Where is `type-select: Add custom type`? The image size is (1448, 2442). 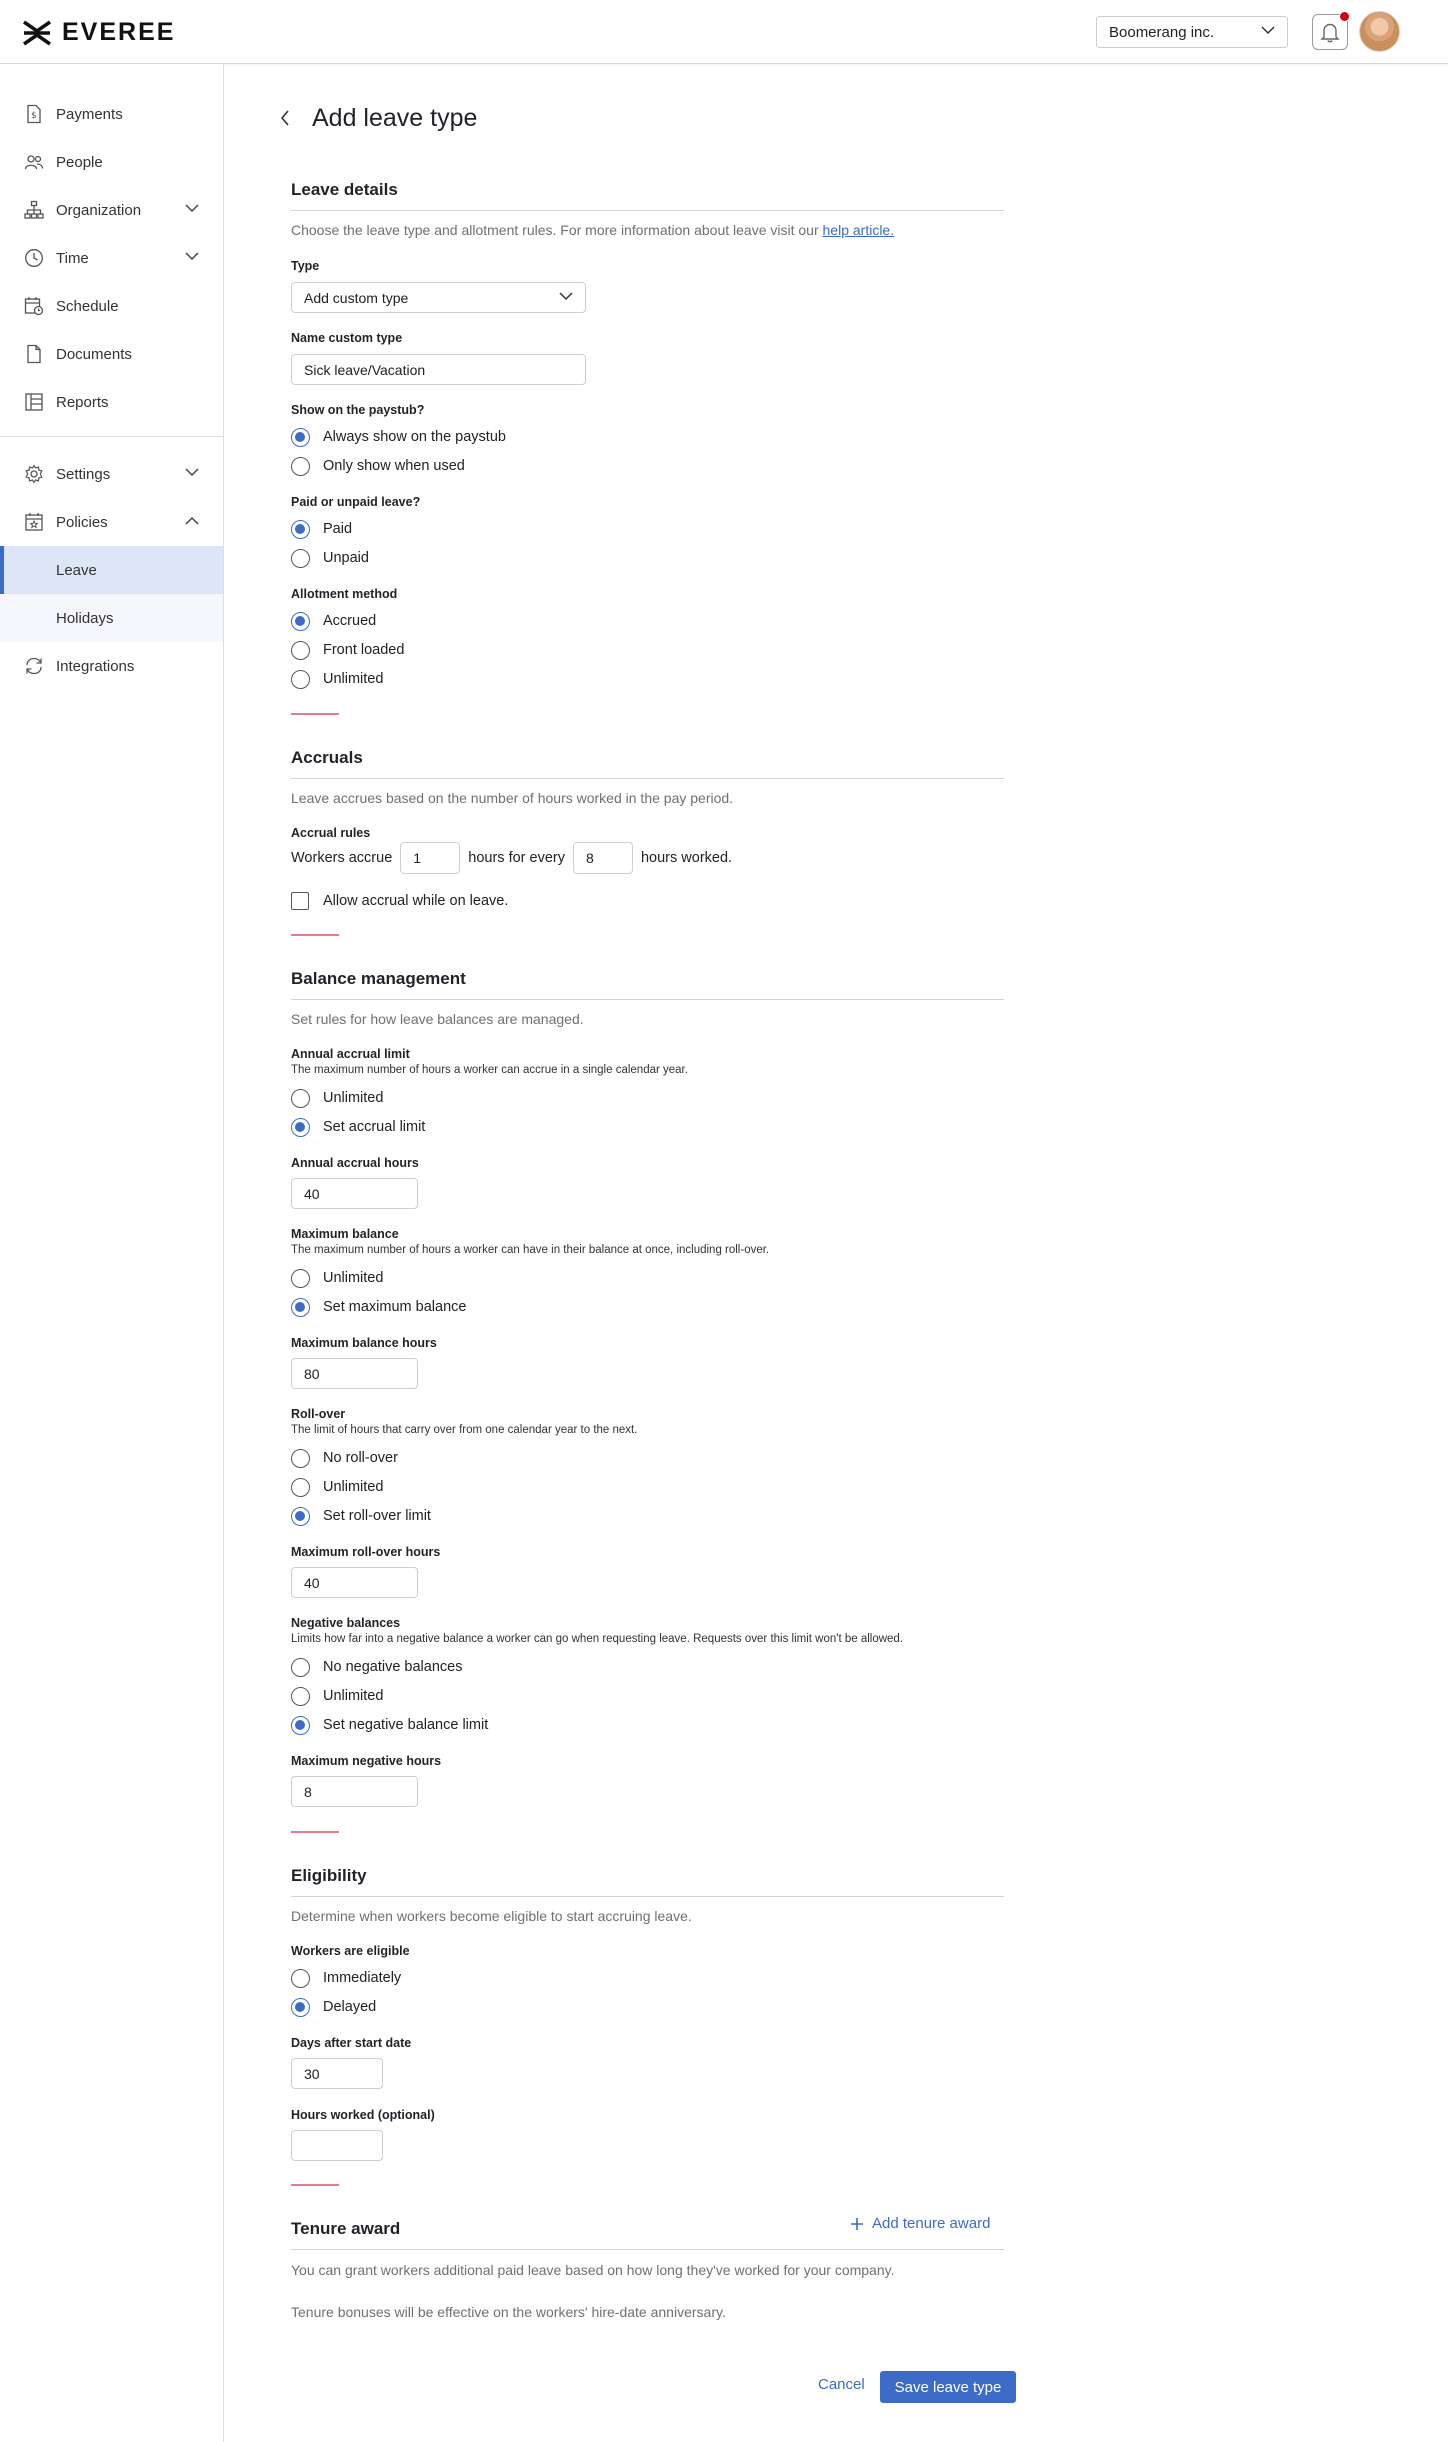
type-select: Add custom type is located at coordinates (438, 297).